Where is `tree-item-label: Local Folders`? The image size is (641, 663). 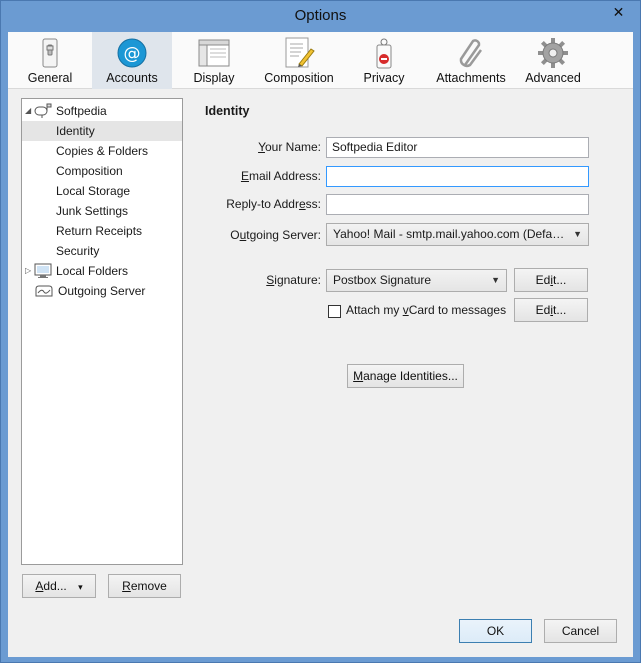
tree-item-label: Local Folders is located at coordinates (92, 271).